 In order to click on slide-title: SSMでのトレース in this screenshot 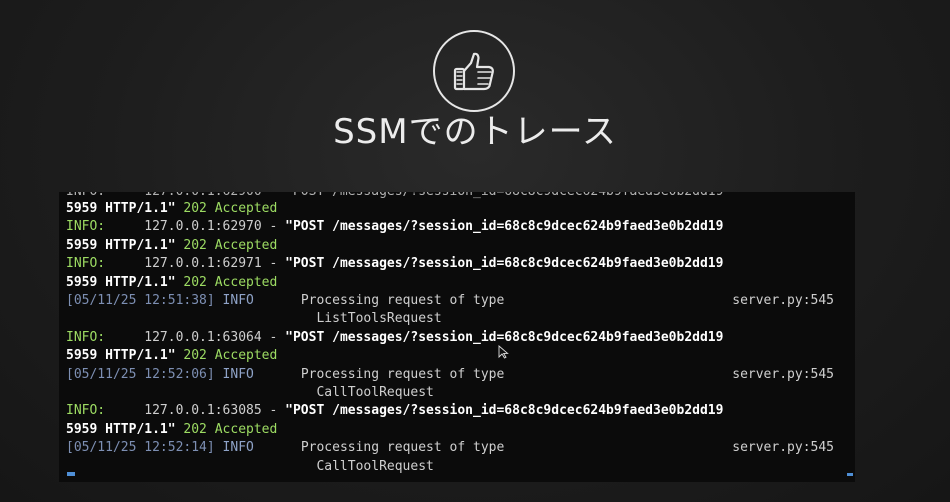, I will do `click(475, 132)`.